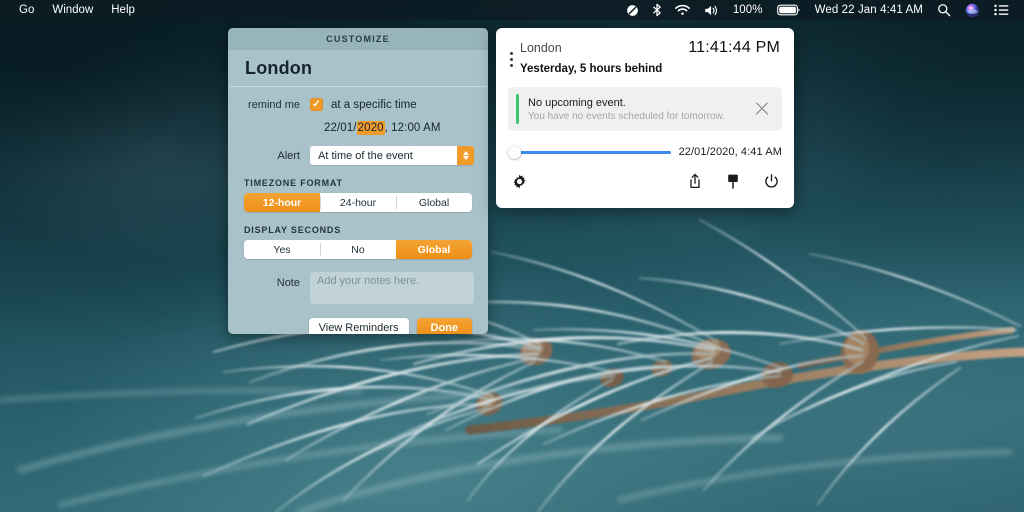  What do you see at coordinates (632, 10) in the screenshot?
I see `do-not-disturb-icon` at bounding box center [632, 10].